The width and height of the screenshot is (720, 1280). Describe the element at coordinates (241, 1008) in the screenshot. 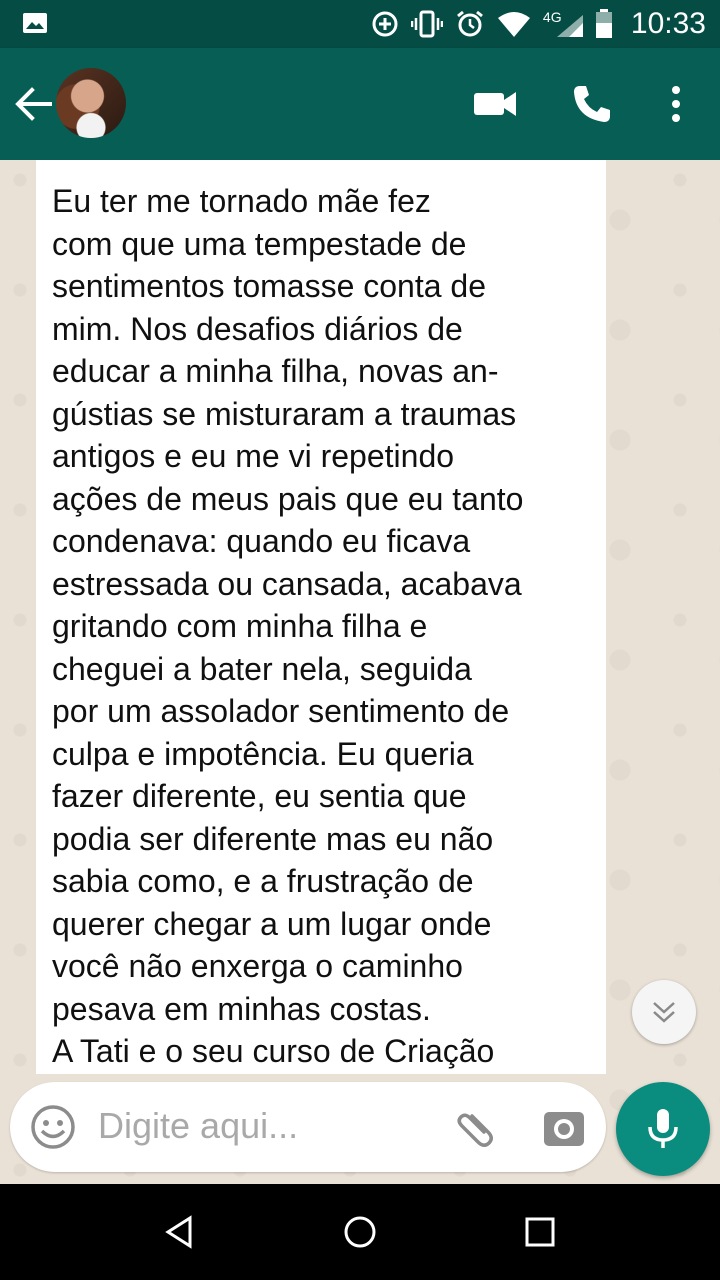

I see `message-line: pesava em minhas costas.` at that location.